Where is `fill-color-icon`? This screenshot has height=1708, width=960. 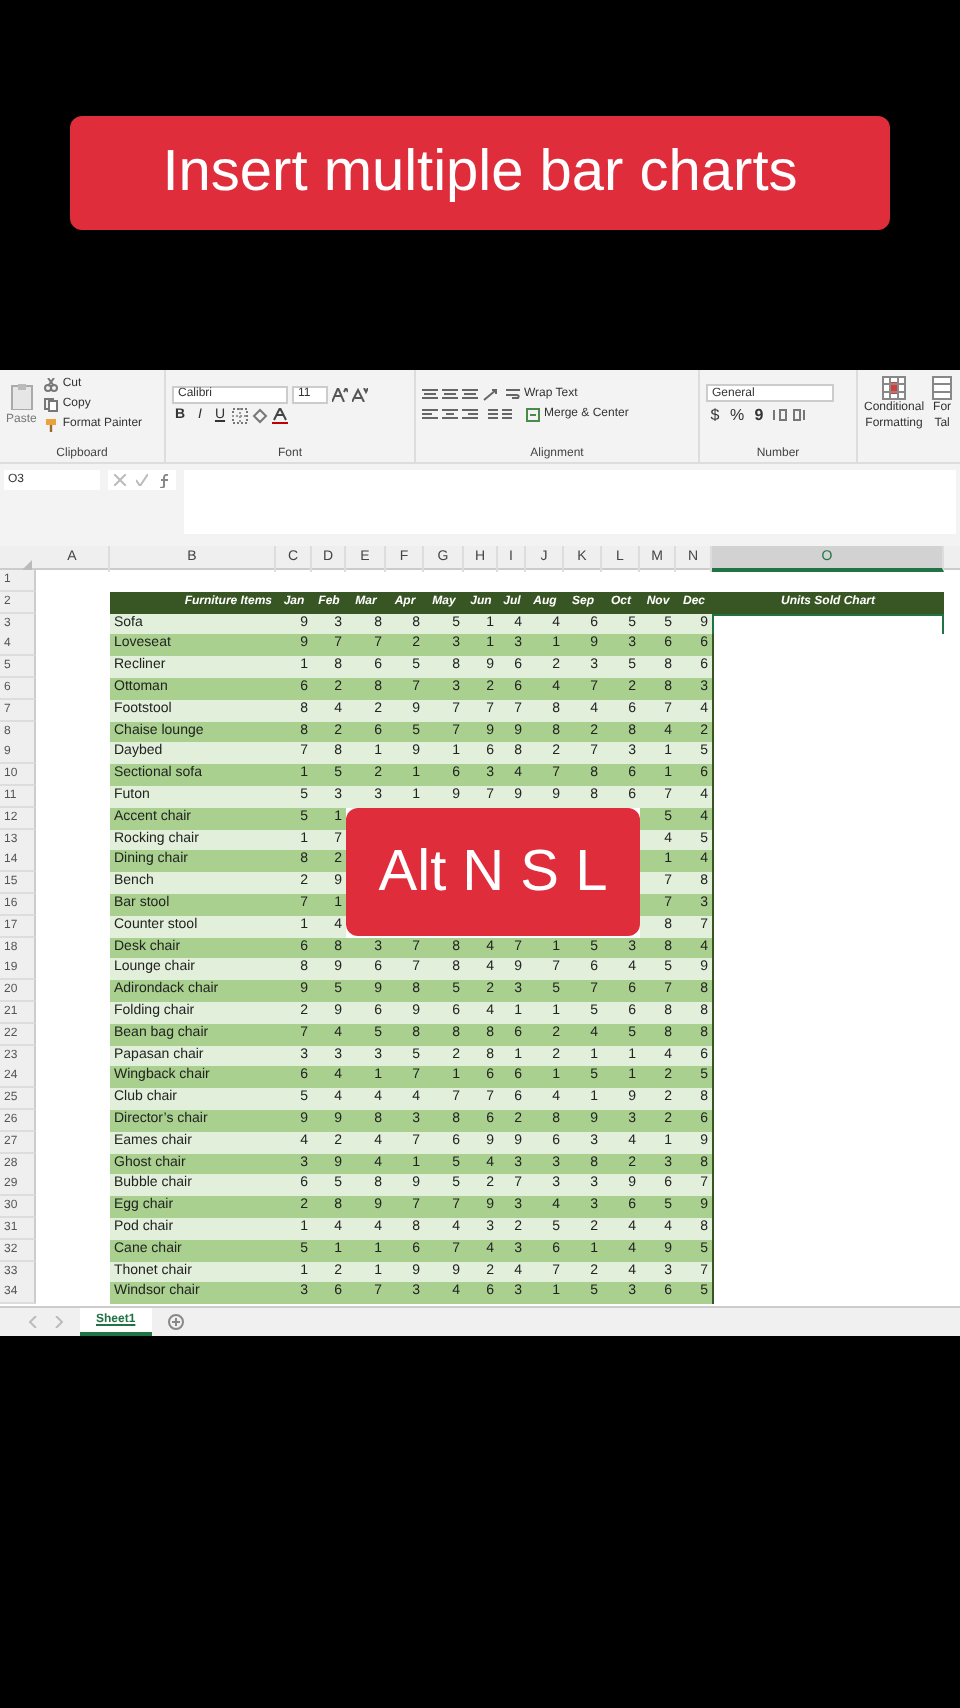 fill-color-icon is located at coordinates (260, 415).